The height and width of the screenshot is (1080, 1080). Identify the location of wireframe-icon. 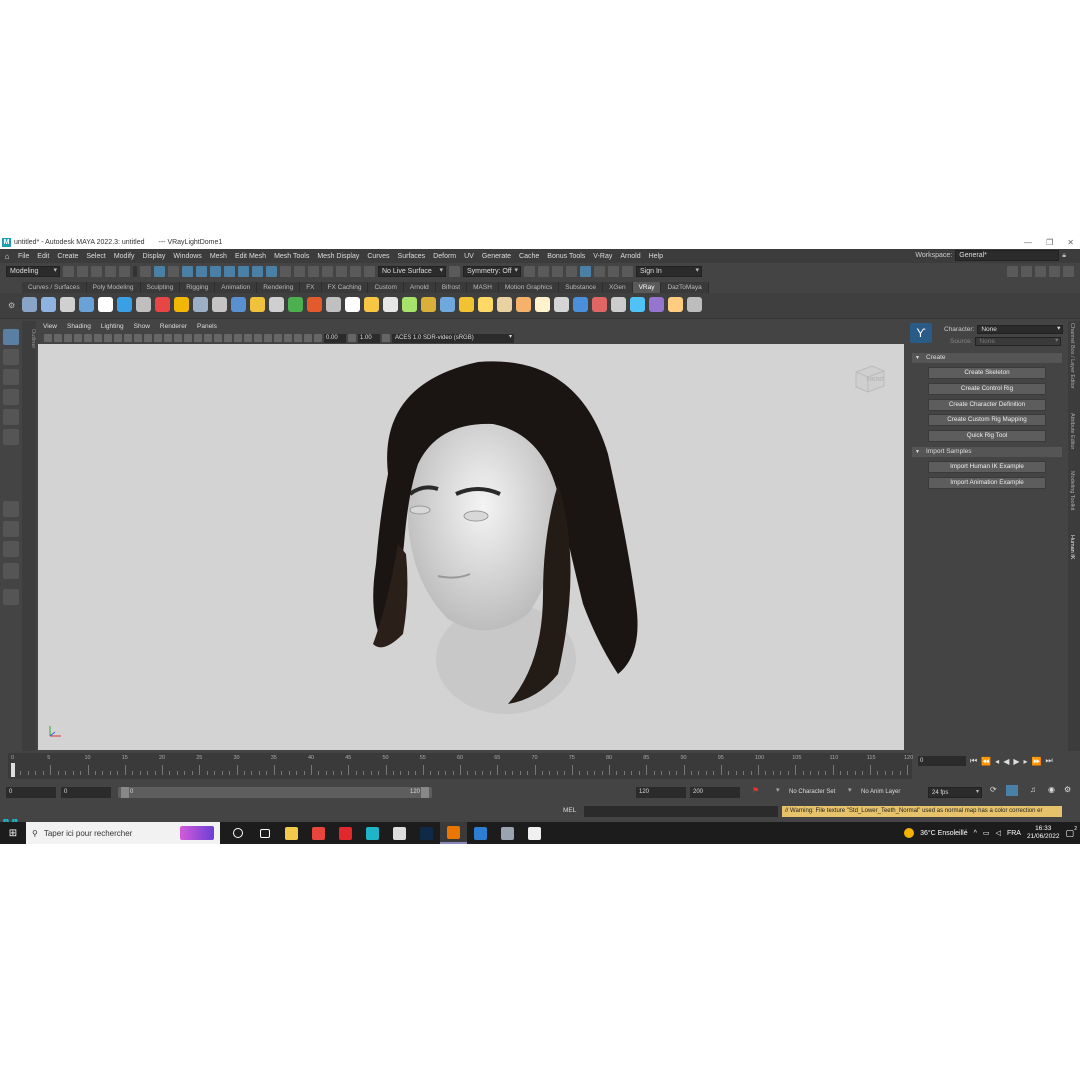
(178, 338).